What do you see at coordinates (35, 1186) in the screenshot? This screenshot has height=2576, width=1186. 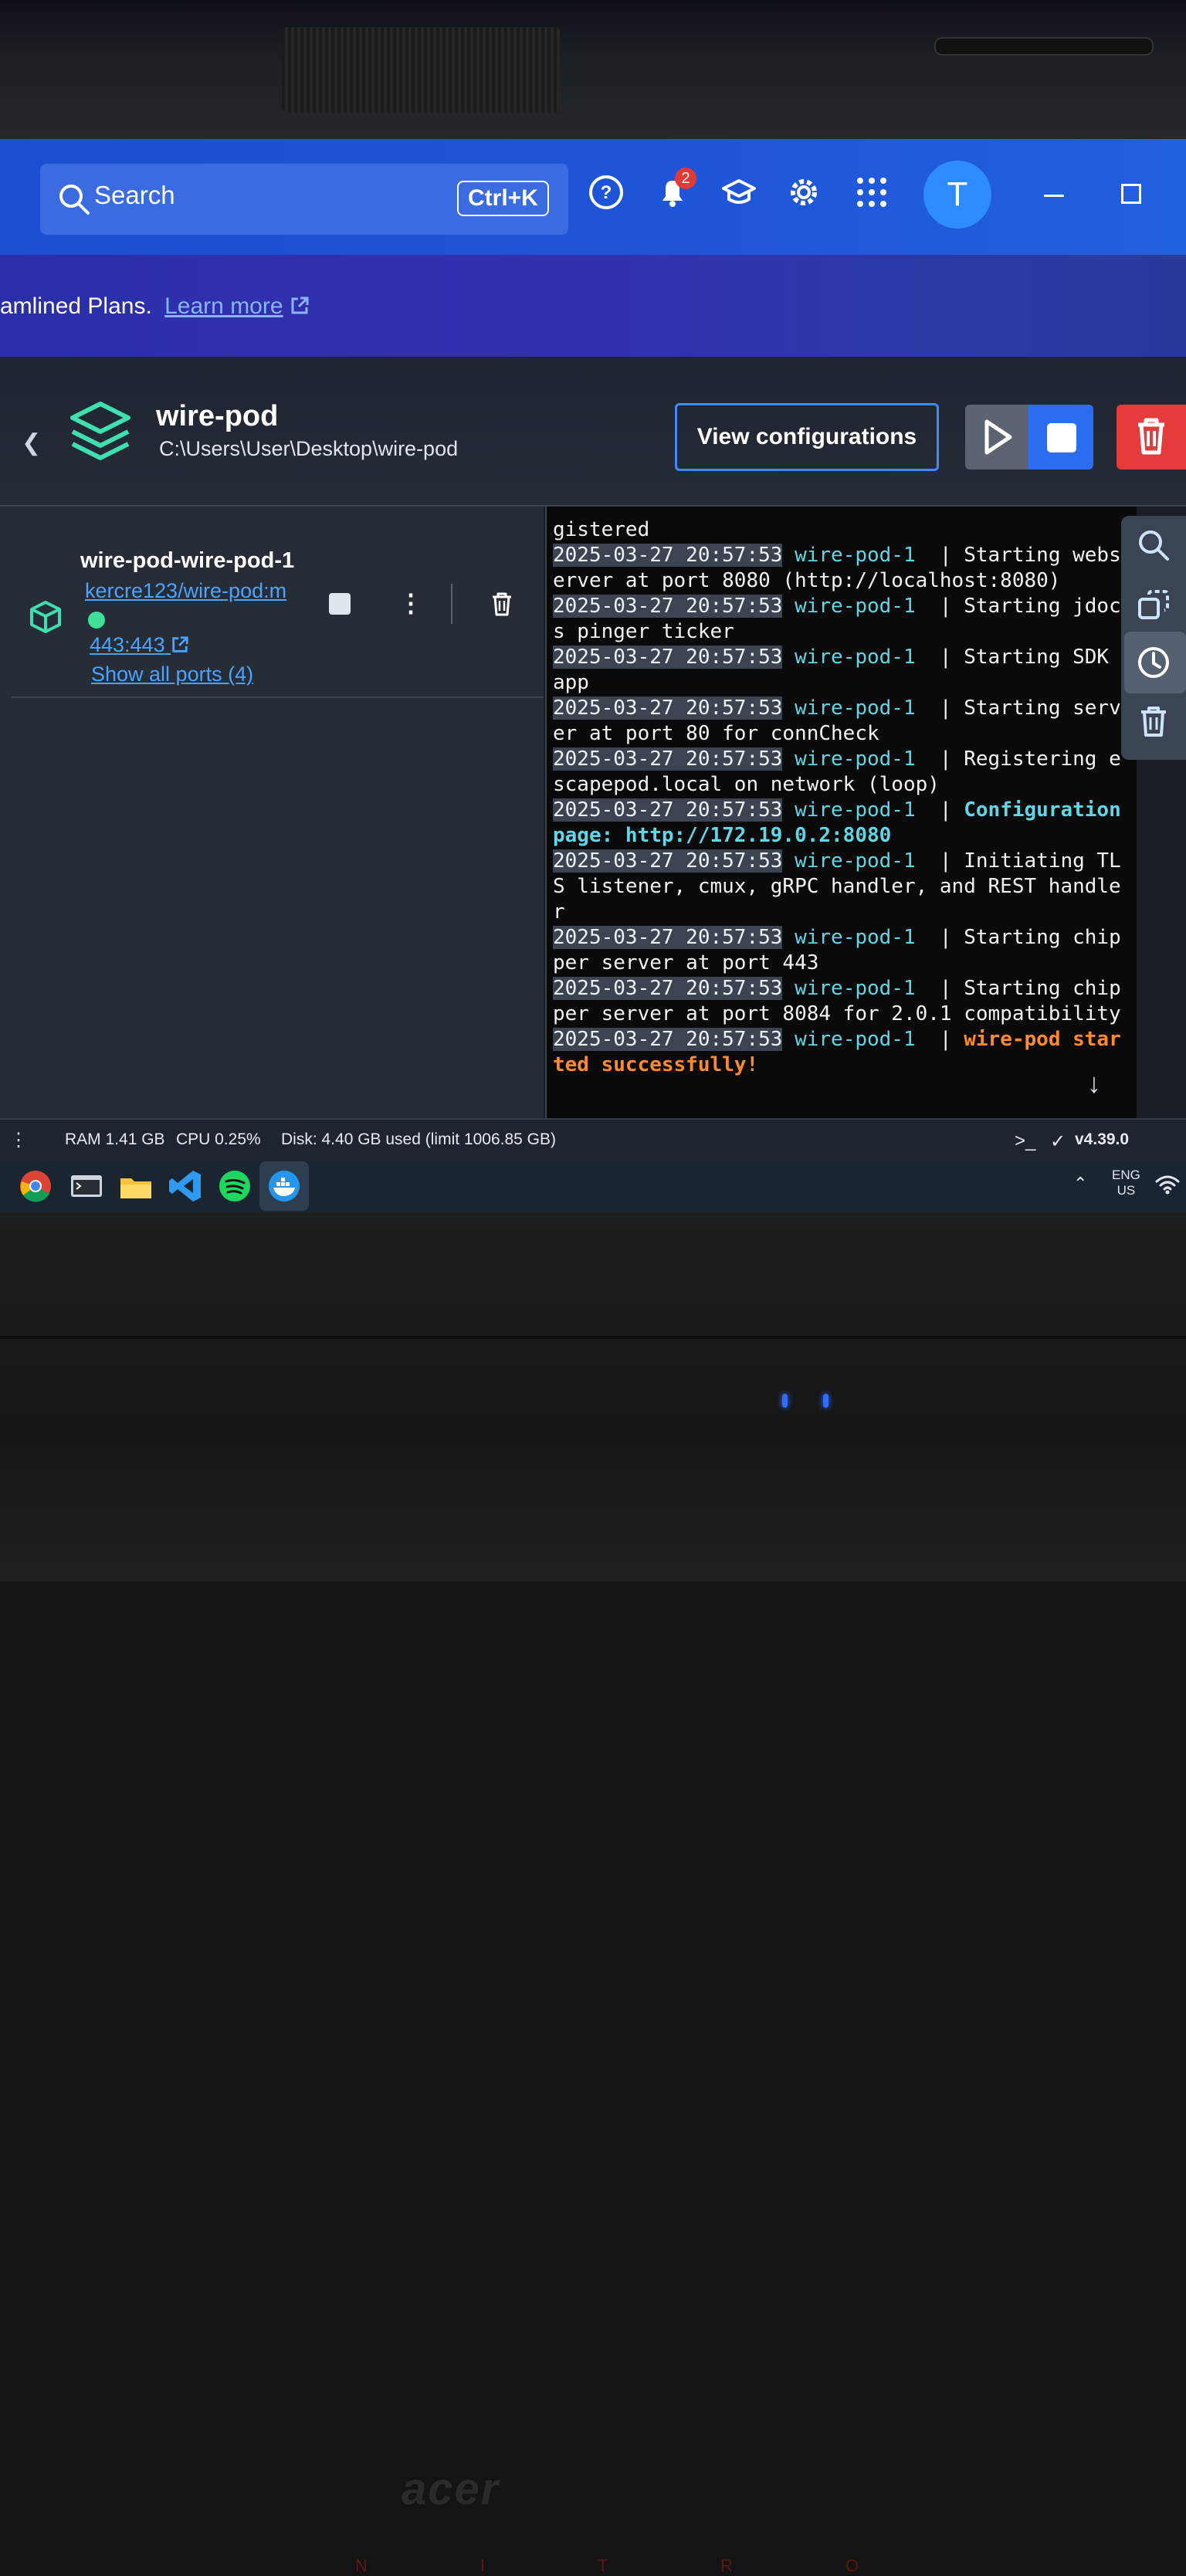 I see `chrome-icon` at bounding box center [35, 1186].